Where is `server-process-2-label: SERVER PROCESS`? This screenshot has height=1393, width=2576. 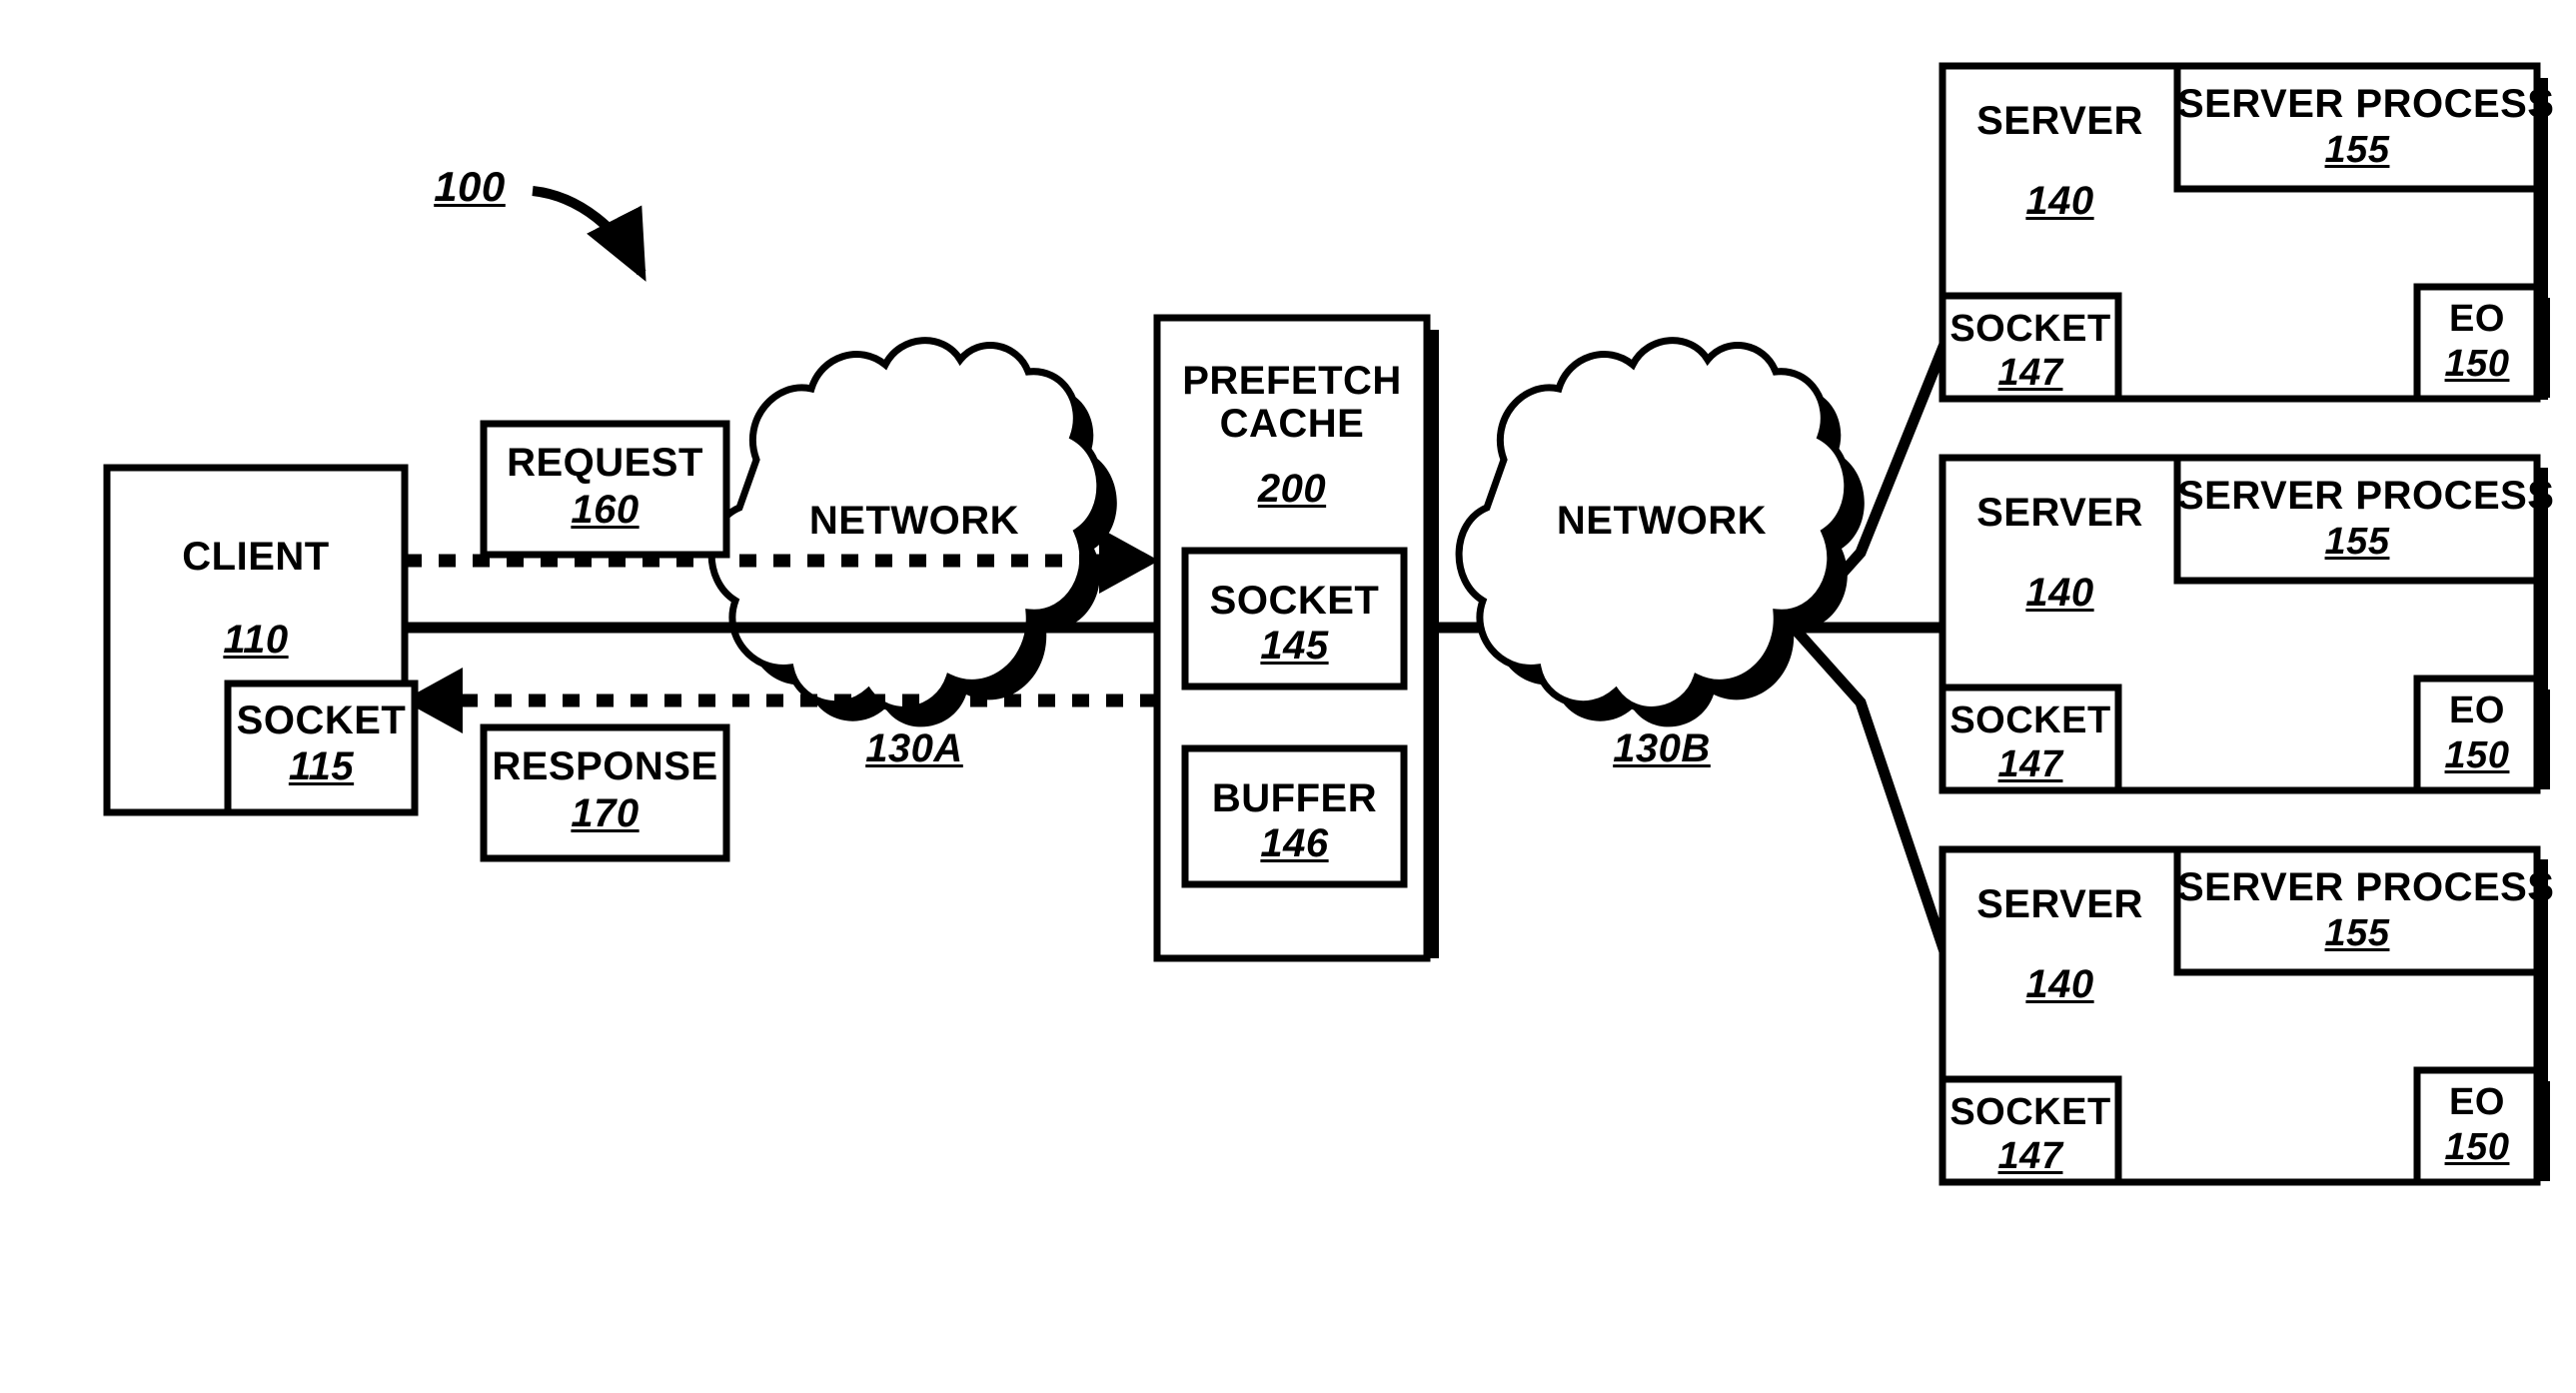
server-process-2-label: SERVER PROCESS is located at coordinates (2366, 496).